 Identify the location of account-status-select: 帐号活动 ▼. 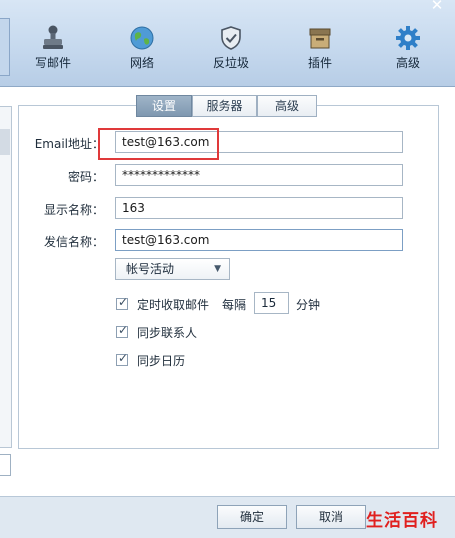
(172, 269).